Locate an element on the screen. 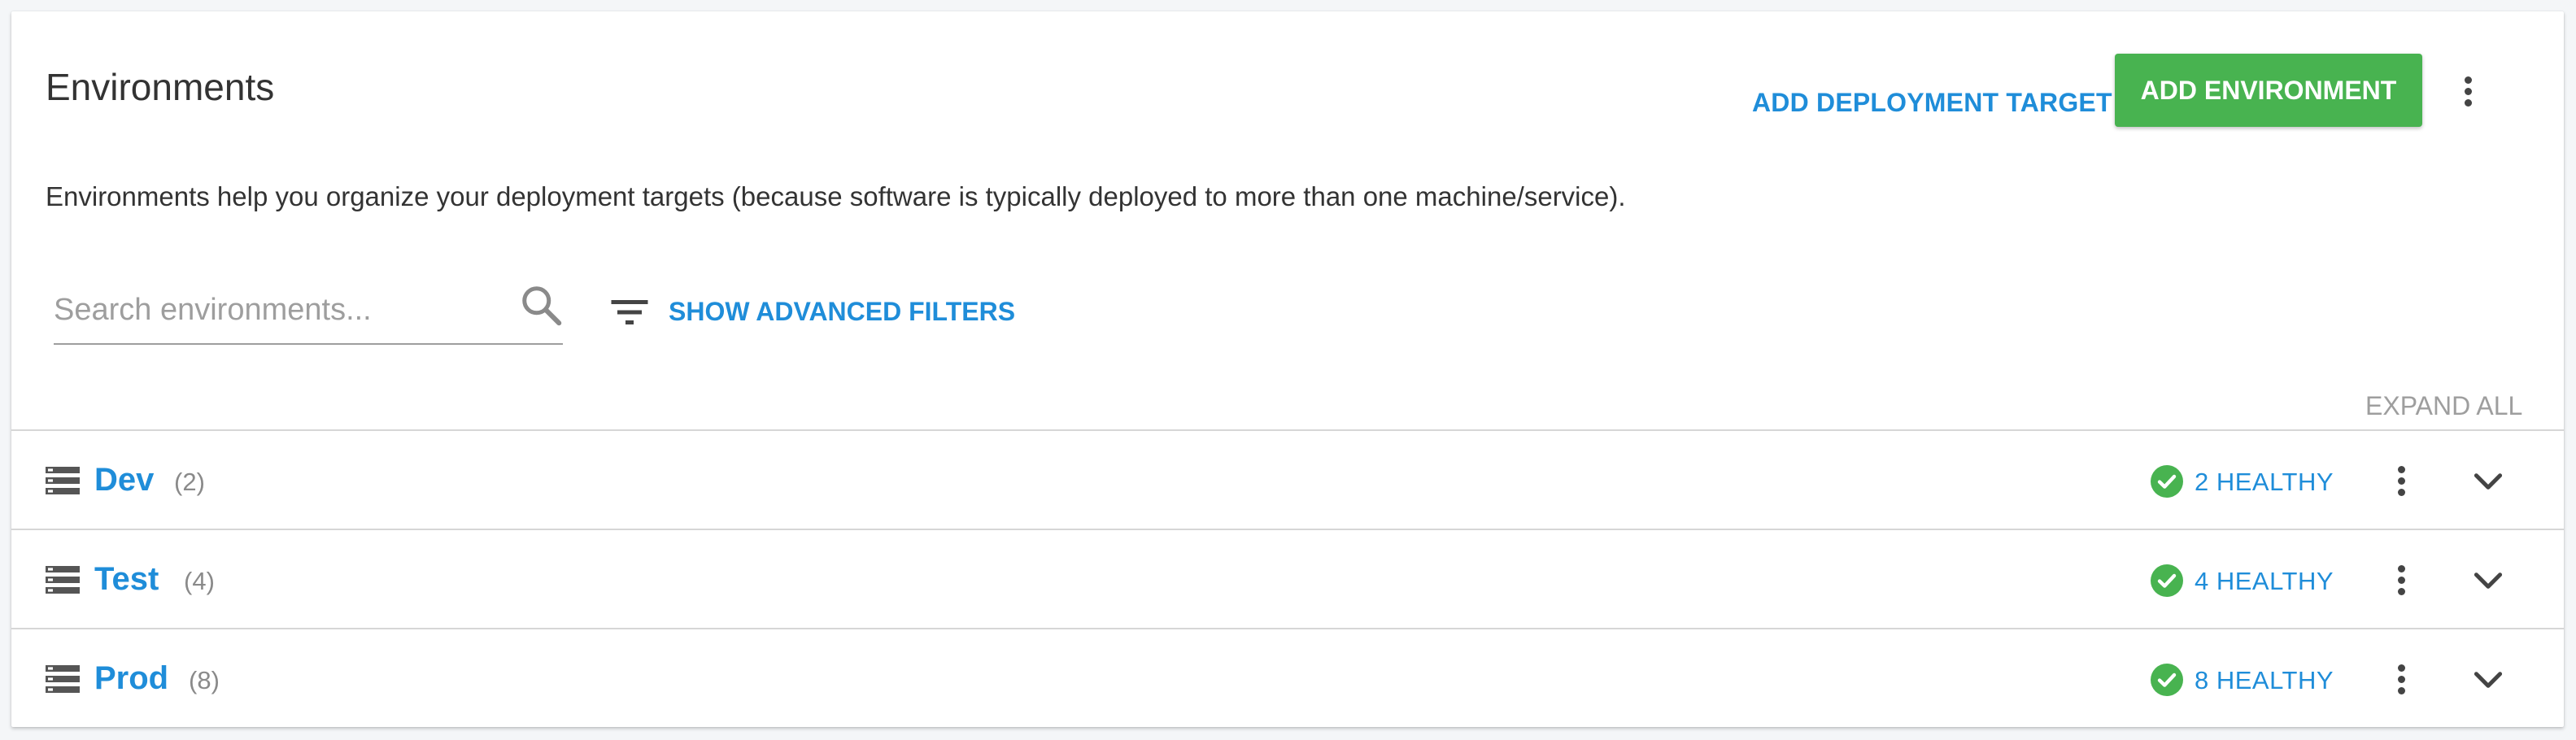  environment-name: Dev is located at coordinates (124, 479).